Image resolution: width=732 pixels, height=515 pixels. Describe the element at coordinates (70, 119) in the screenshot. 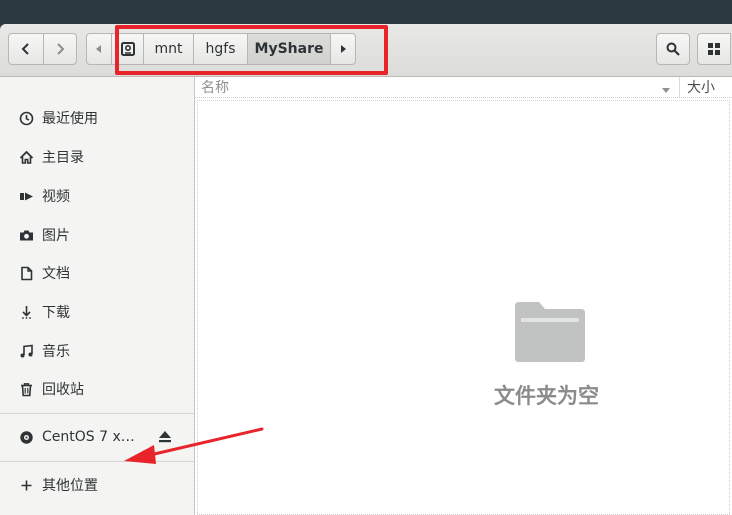

I see `sidebar-item-label: 最近使用` at that location.